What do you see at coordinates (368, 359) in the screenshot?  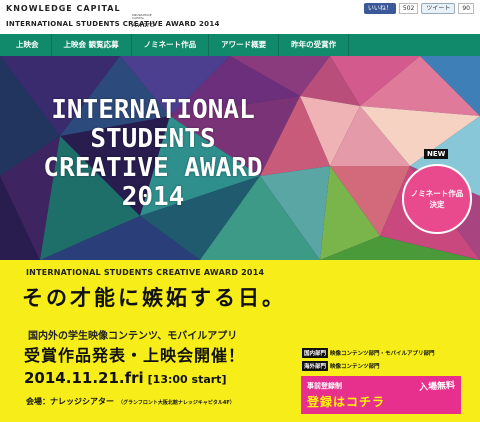 I see `category-list: 国内部門 映像コンテンツ部門・モバイルアプリ部門 海外部門 映像コンテンツ部門` at bounding box center [368, 359].